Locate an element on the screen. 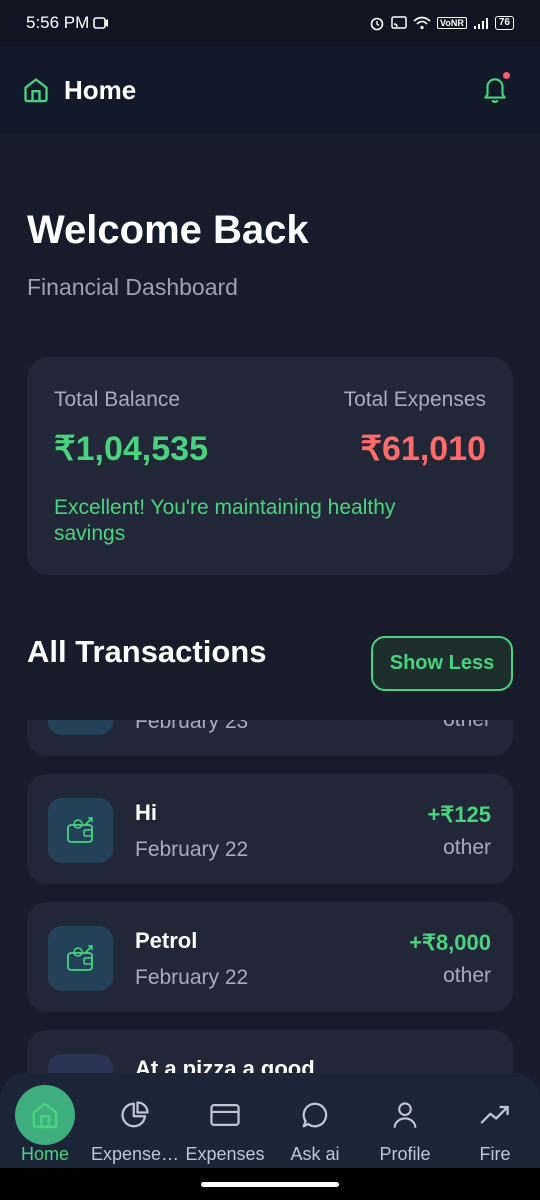 This screenshot has width=540, height=1200. nav-label: Home is located at coordinates (44, 1154).